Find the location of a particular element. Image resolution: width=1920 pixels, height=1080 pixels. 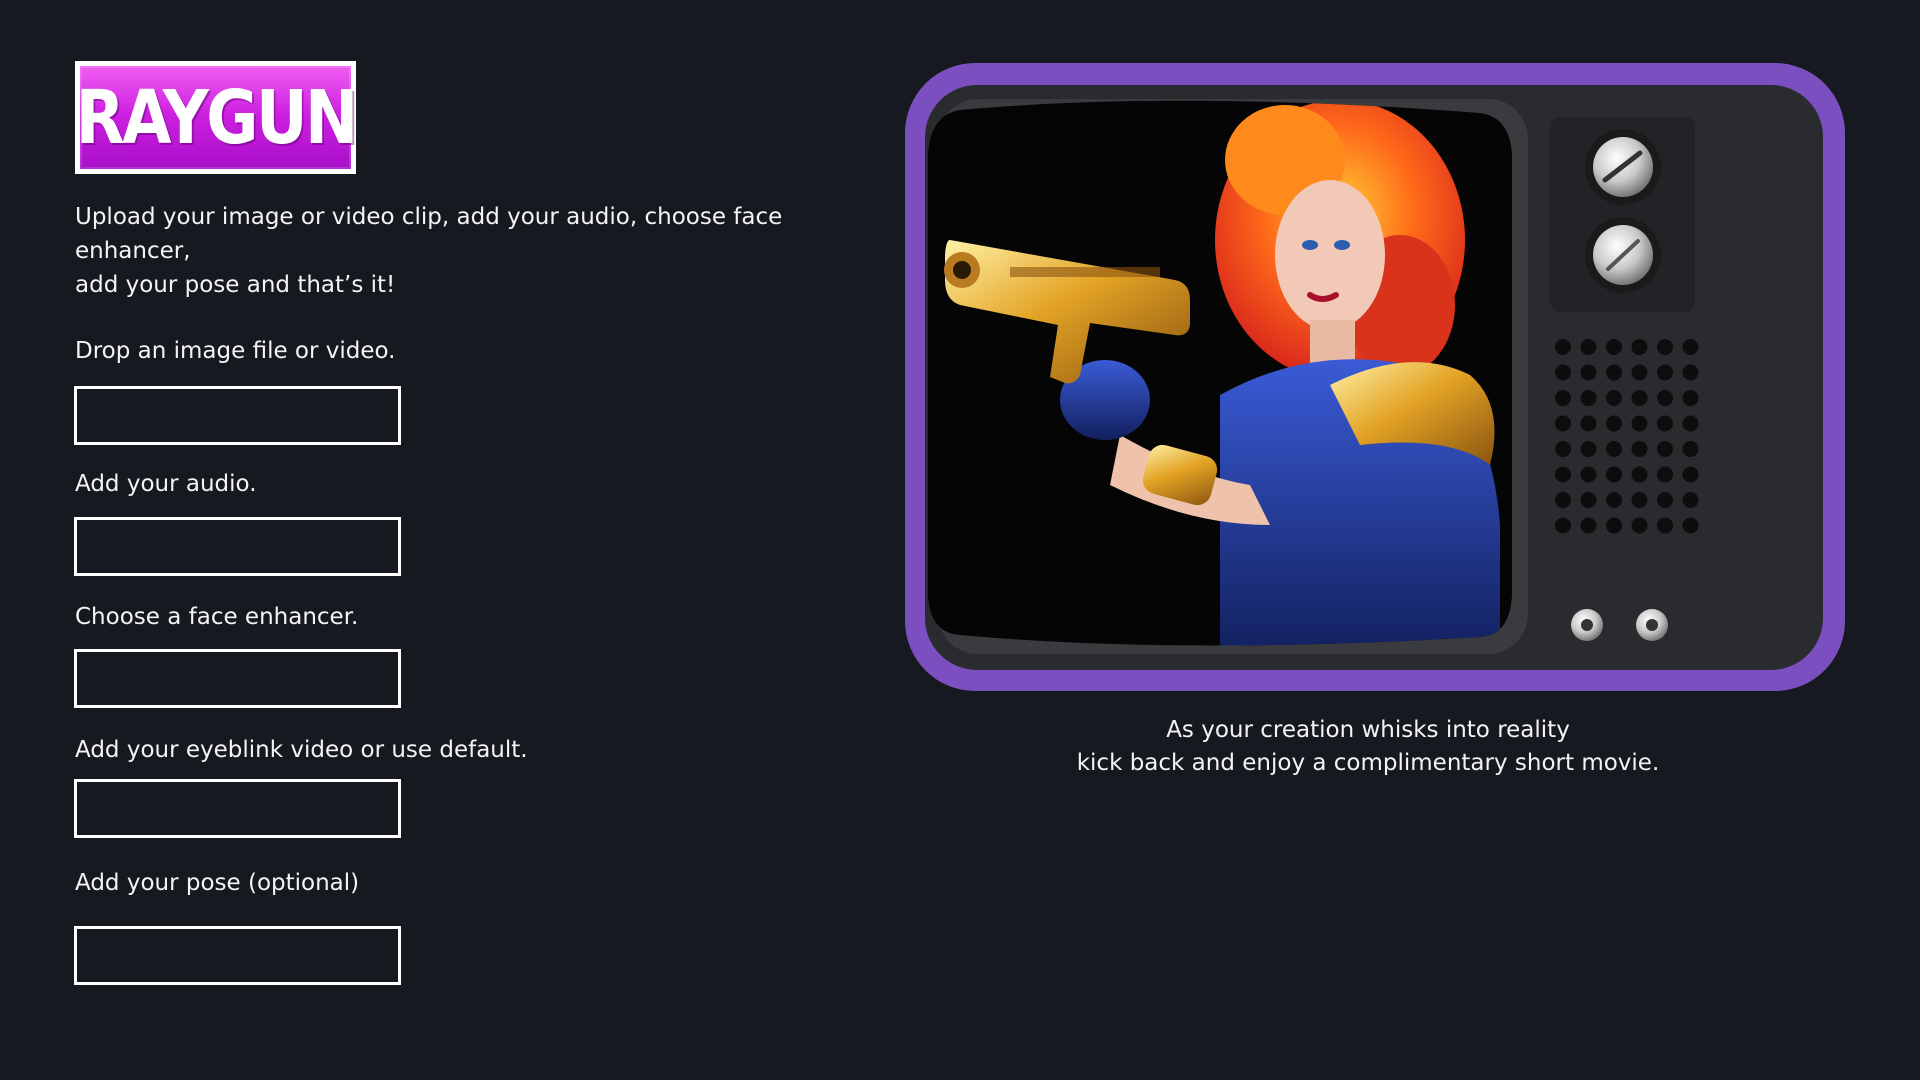

raygun-logo: RAYGUN is located at coordinates (217, 117).